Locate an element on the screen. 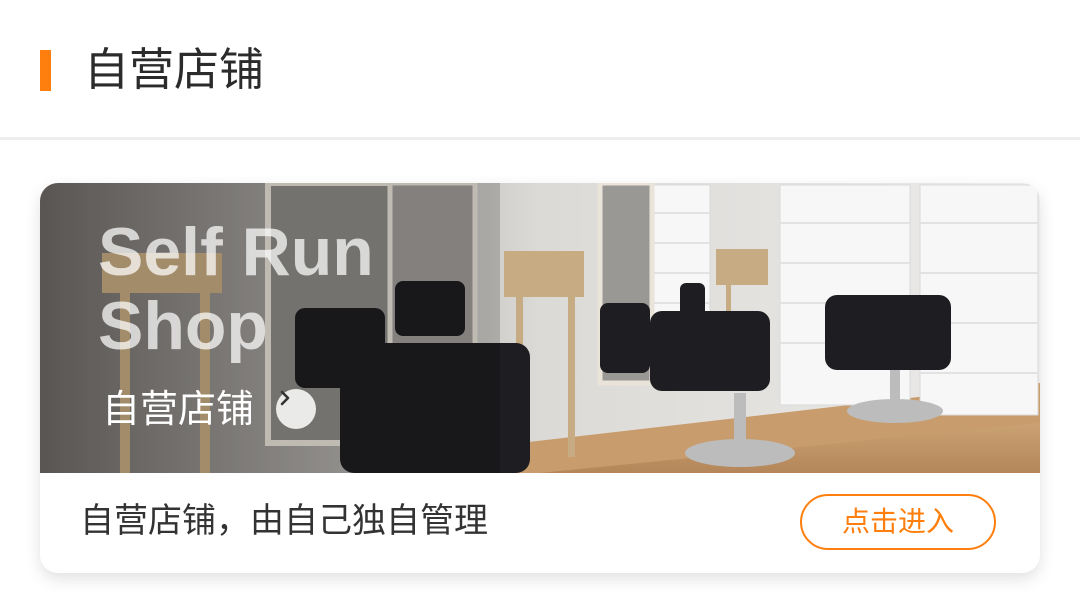 The width and height of the screenshot is (1080, 613). page-title: 自营店铺 is located at coordinates (174, 69).